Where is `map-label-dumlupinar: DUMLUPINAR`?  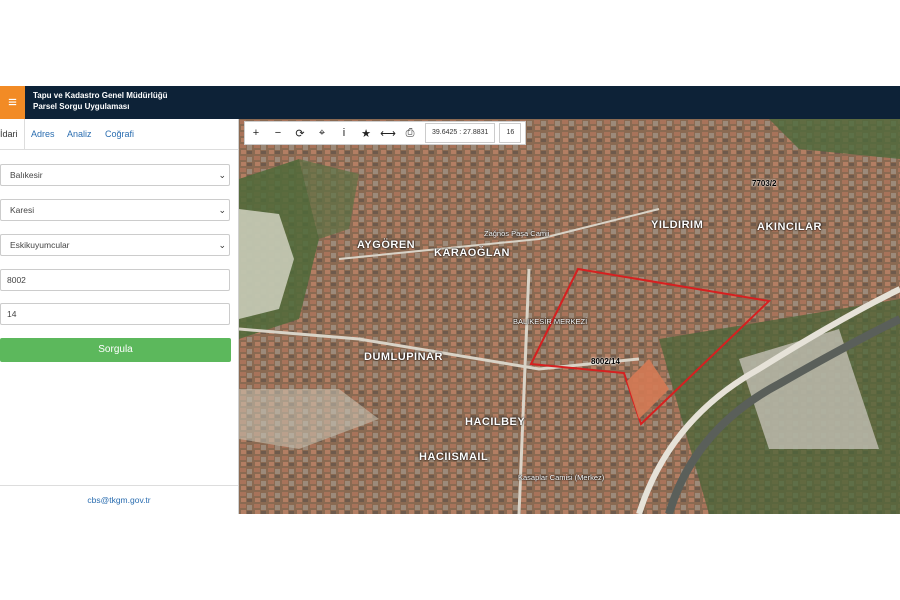 map-label-dumlupinar: DUMLUPINAR is located at coordinates (403, 357).